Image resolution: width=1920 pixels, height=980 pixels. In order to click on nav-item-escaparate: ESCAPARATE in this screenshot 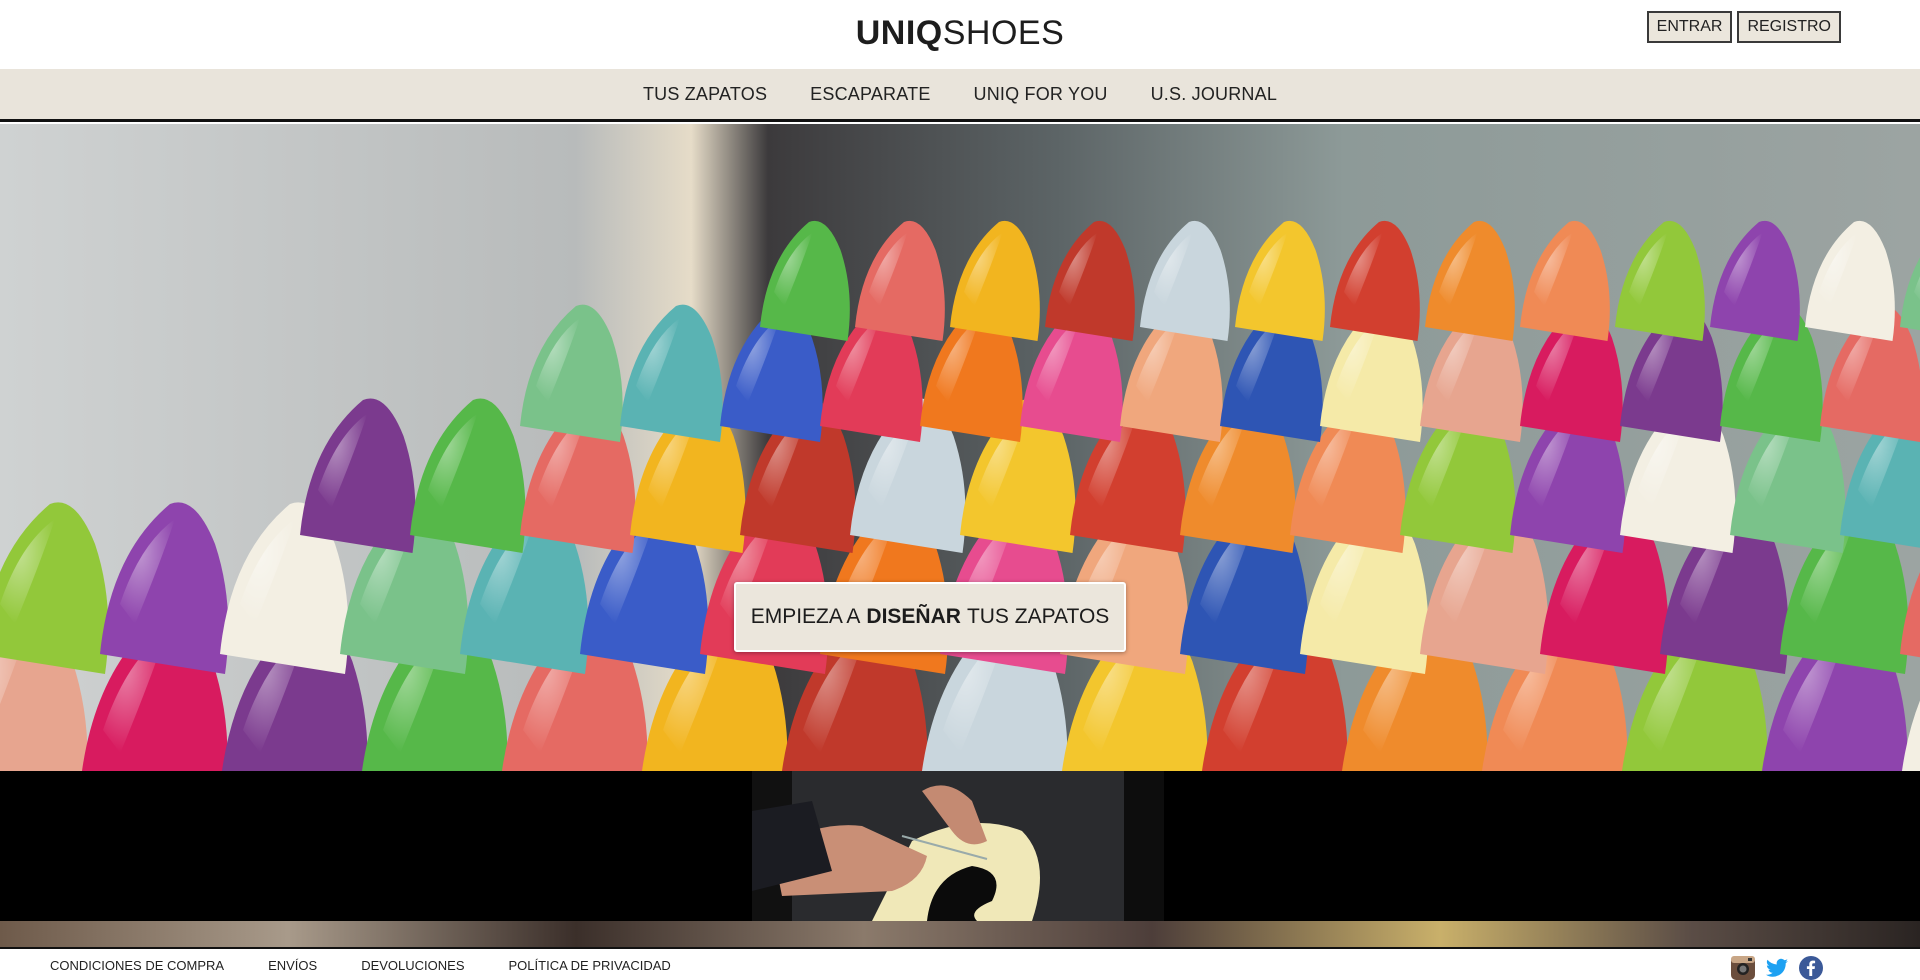, I will do `click(870, 94)`.